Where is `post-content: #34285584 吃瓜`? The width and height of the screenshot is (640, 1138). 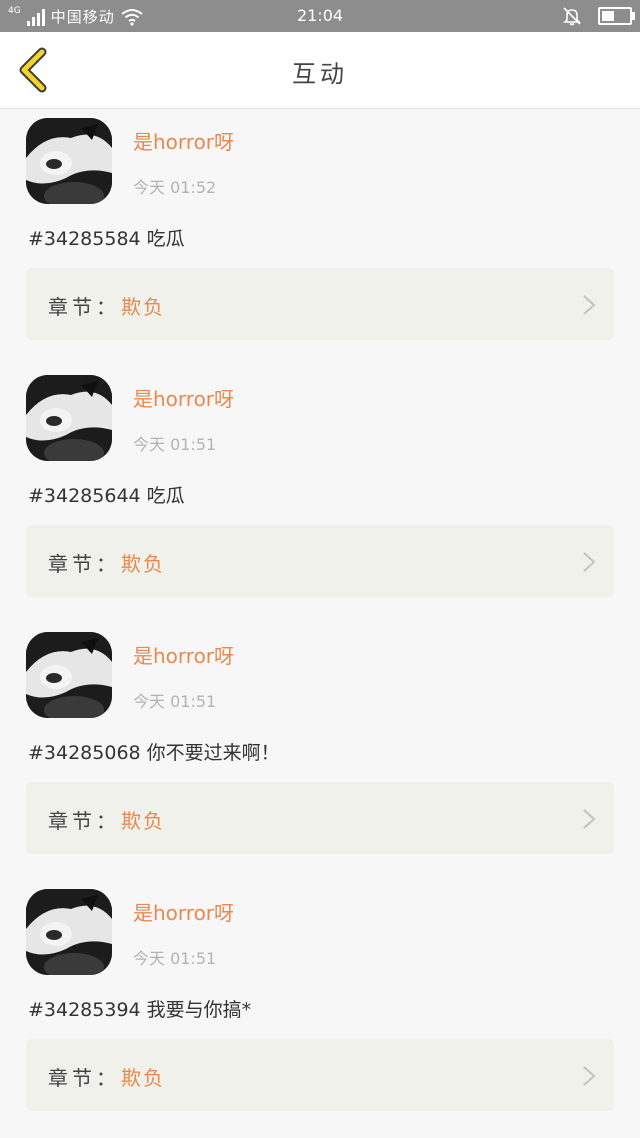 post-content: #34285584 吃瓜 is located at coordinates (106, 239).